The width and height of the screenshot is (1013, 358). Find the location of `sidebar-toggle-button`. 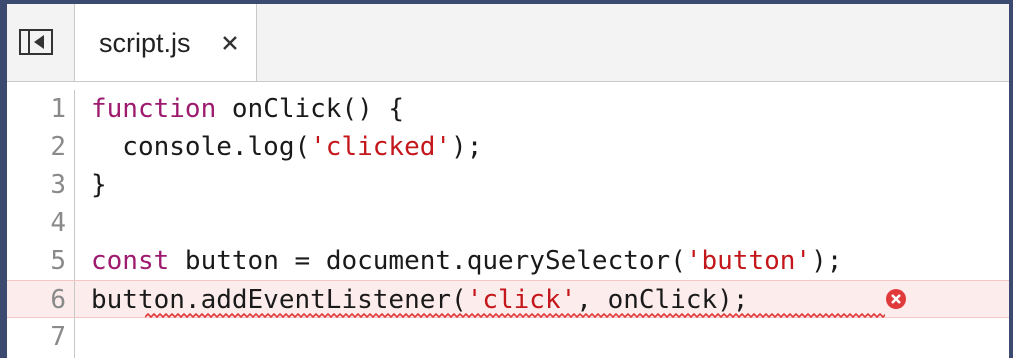

sidebar-toggle-button is located at coordinates (41, 42).